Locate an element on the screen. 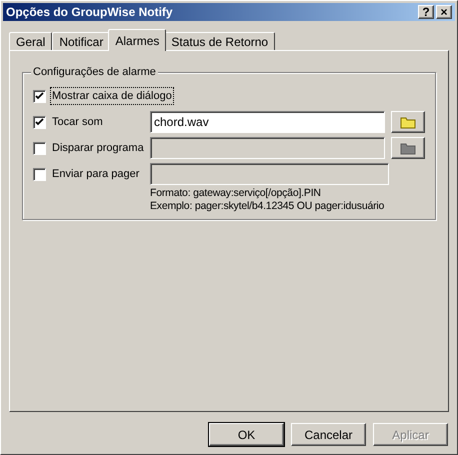 The width and height of the screenshot is (458, 455). checkbox-label: Mostrar caixa de diálogo is located at coordinates (112, 96).